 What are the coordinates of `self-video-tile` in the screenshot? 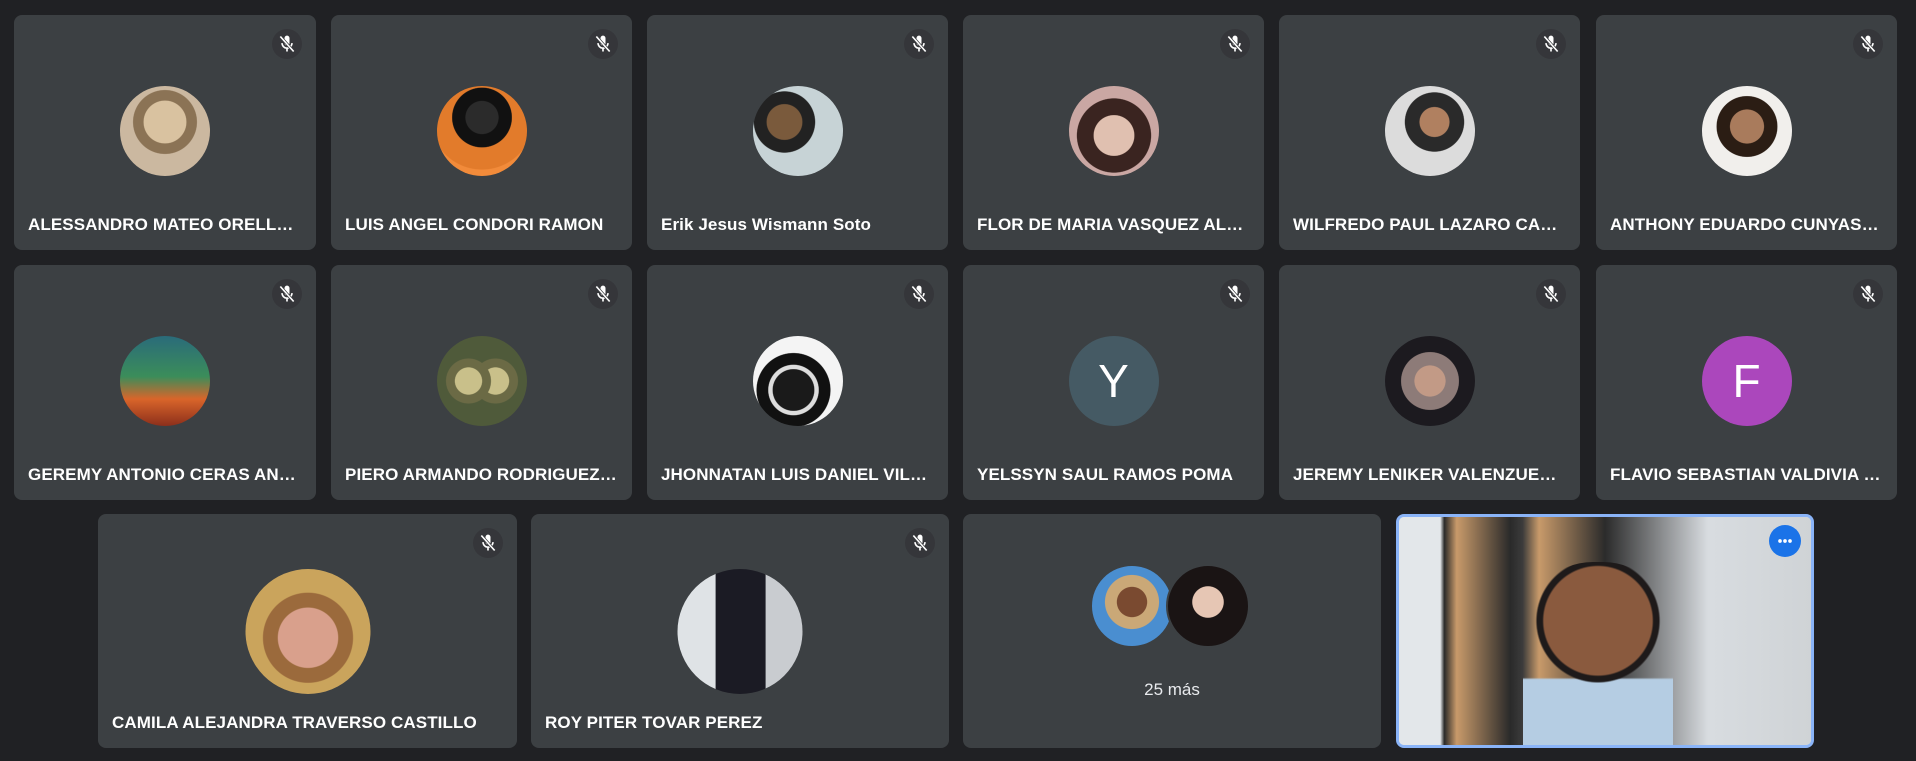 It's located at (1605, 631).